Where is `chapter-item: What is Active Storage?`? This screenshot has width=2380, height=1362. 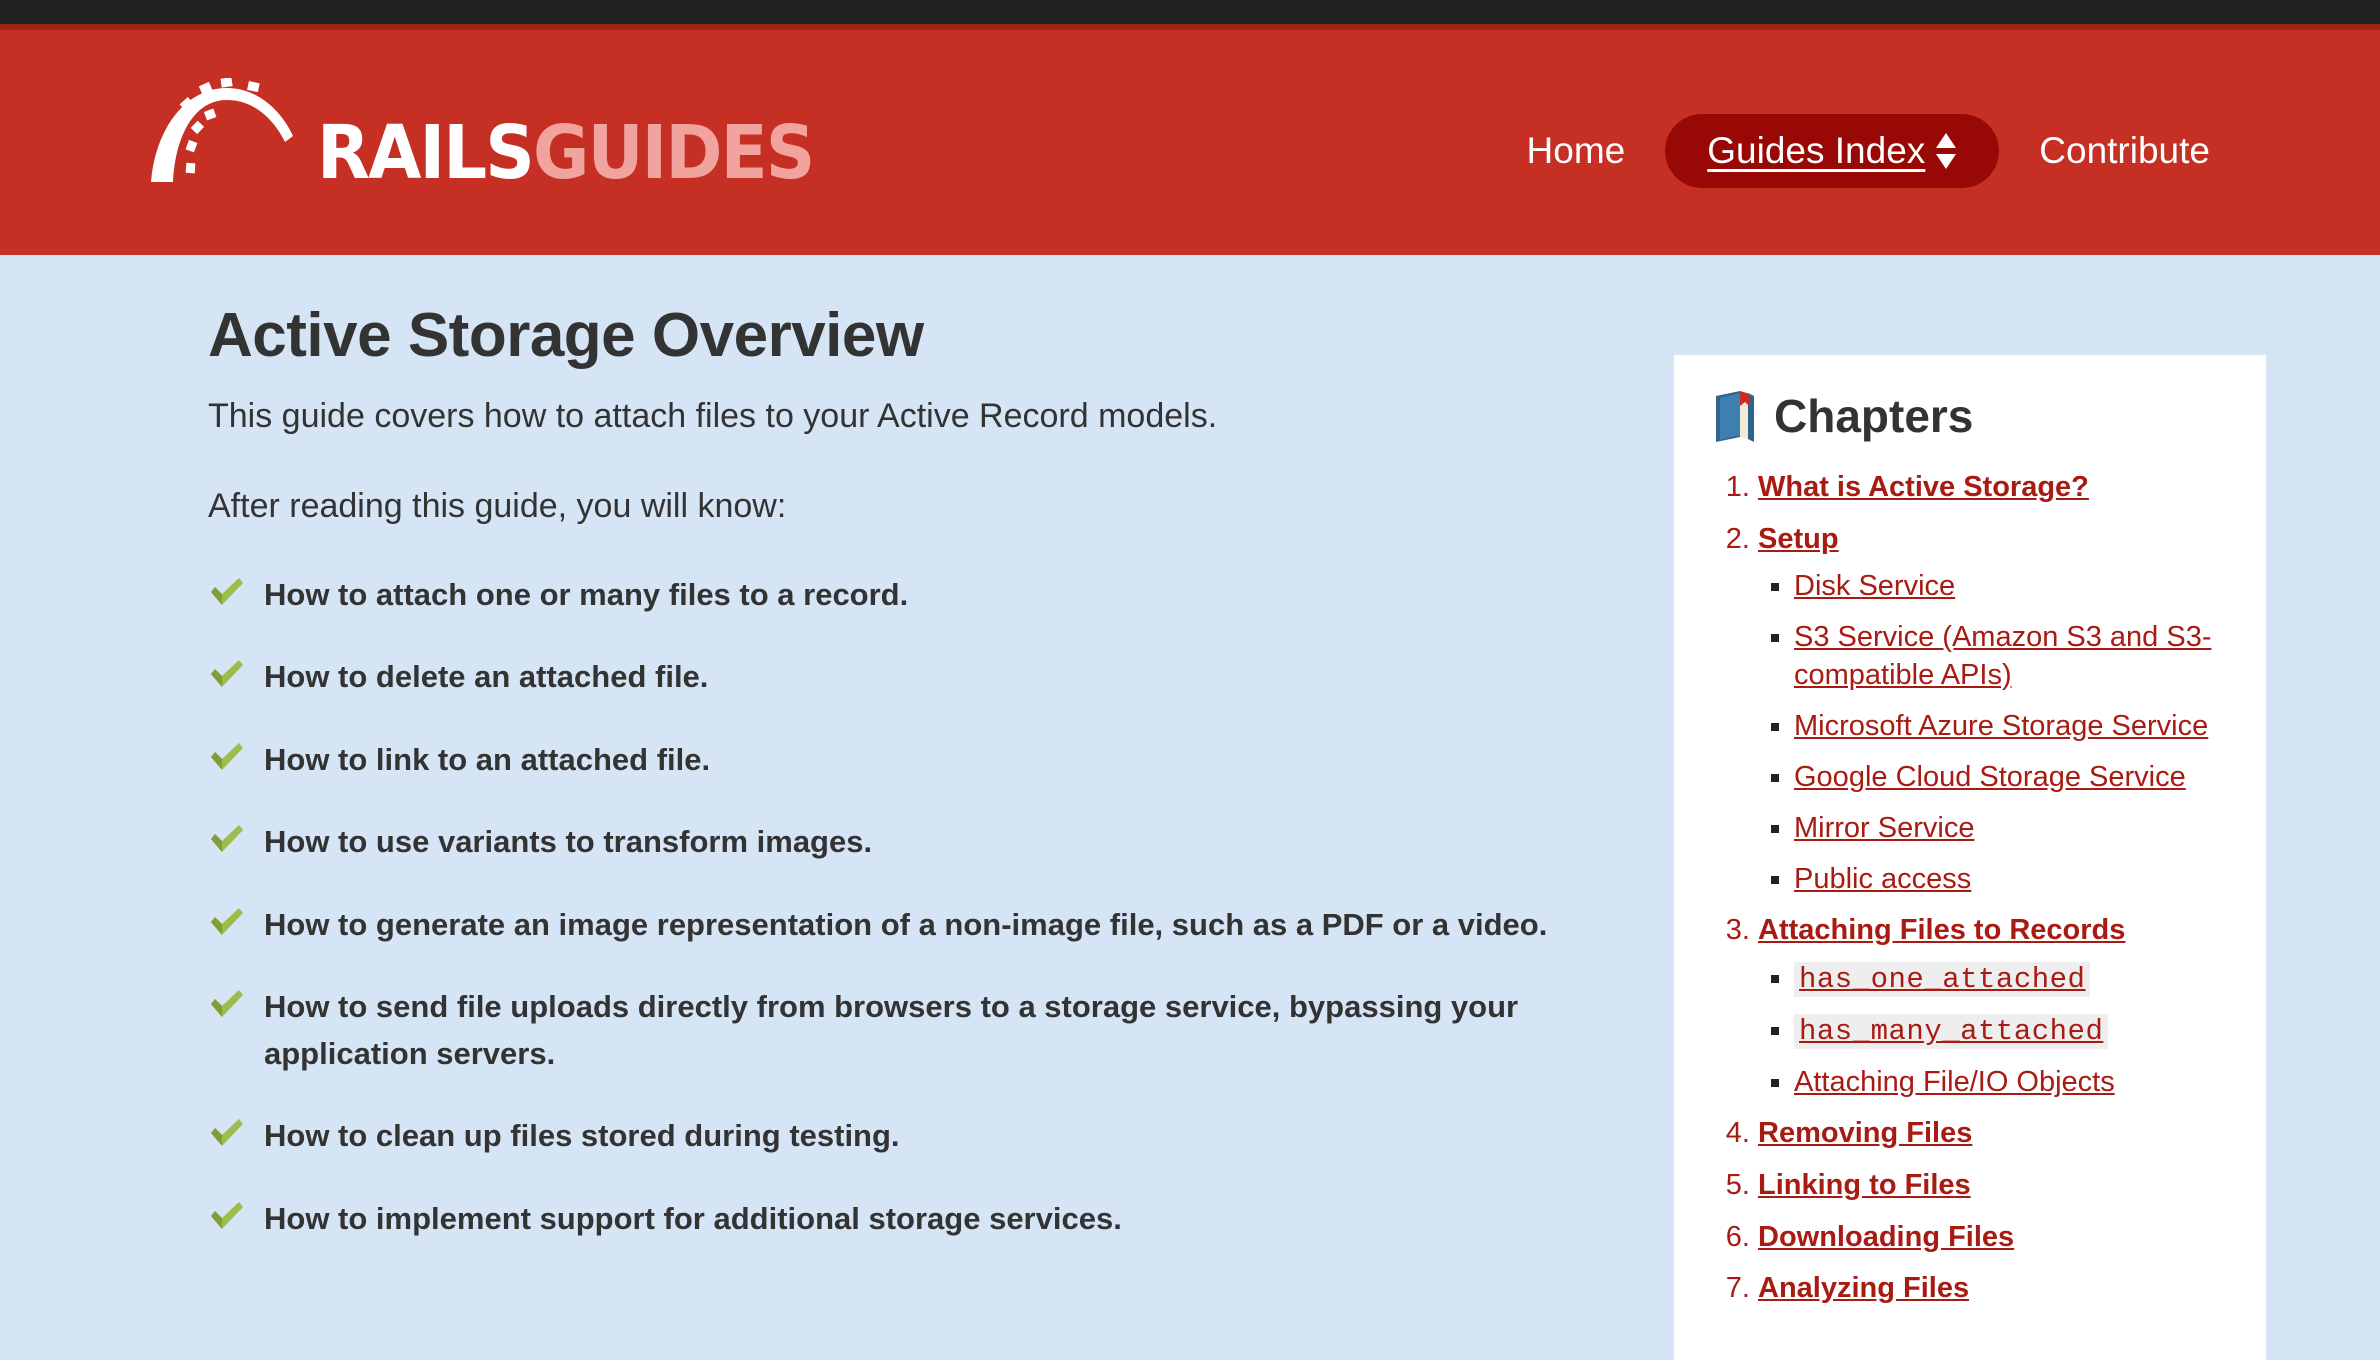
chapter-item: What is Active Storage? is located at coordinates (1994, 488).